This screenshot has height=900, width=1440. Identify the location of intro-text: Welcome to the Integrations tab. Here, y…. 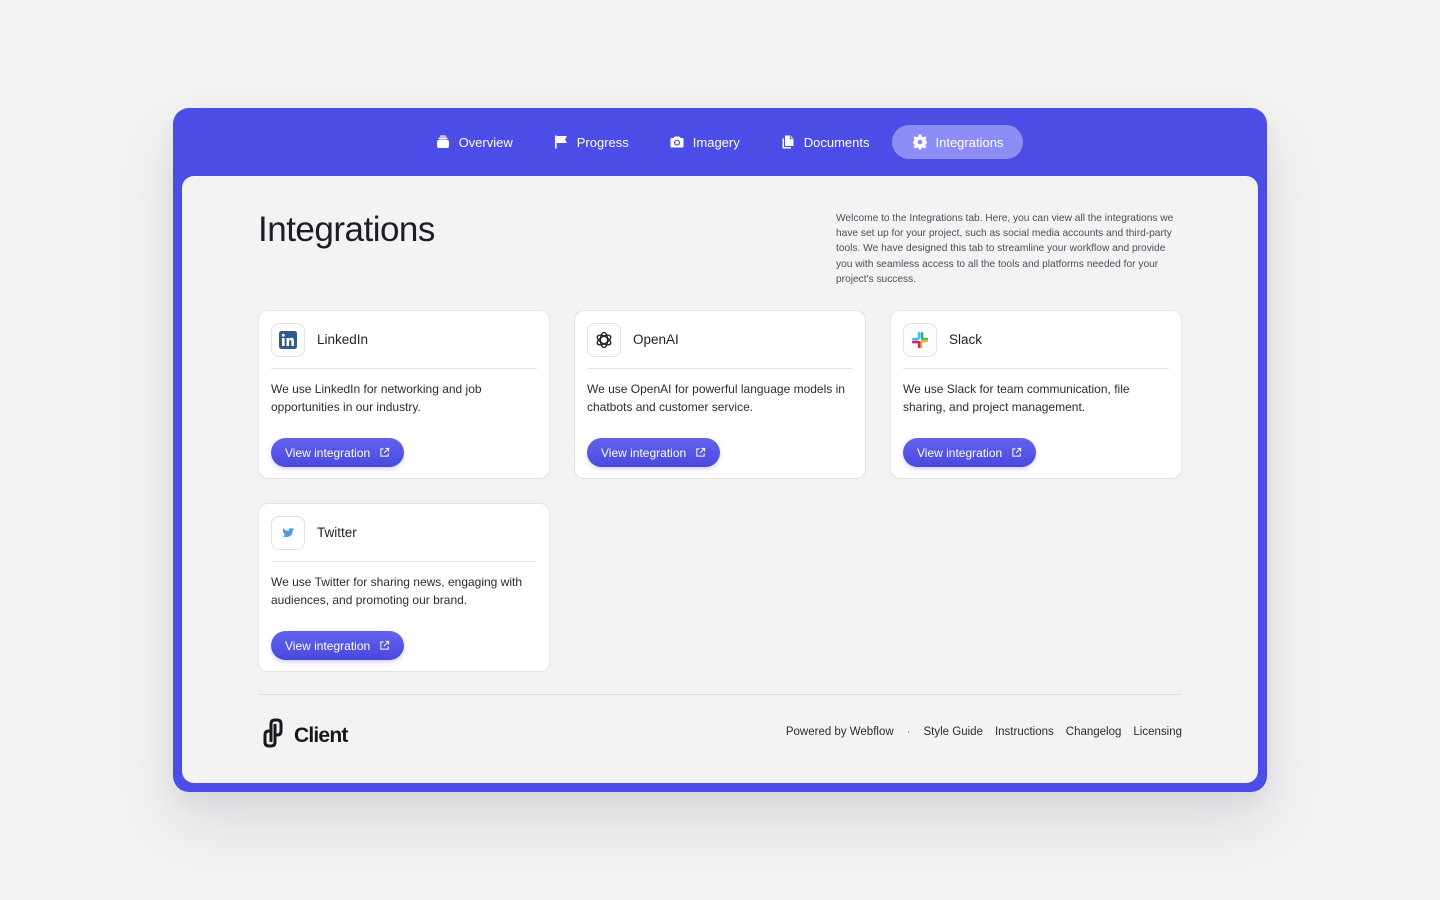
(1005, 249).